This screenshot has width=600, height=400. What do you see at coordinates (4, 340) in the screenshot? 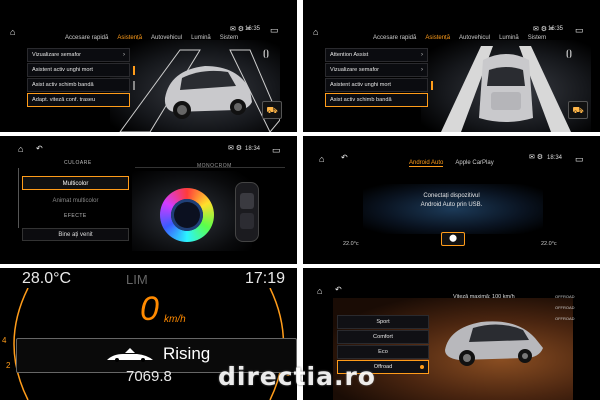
I see `svg-text: 4` at bounding box center [4, 340].